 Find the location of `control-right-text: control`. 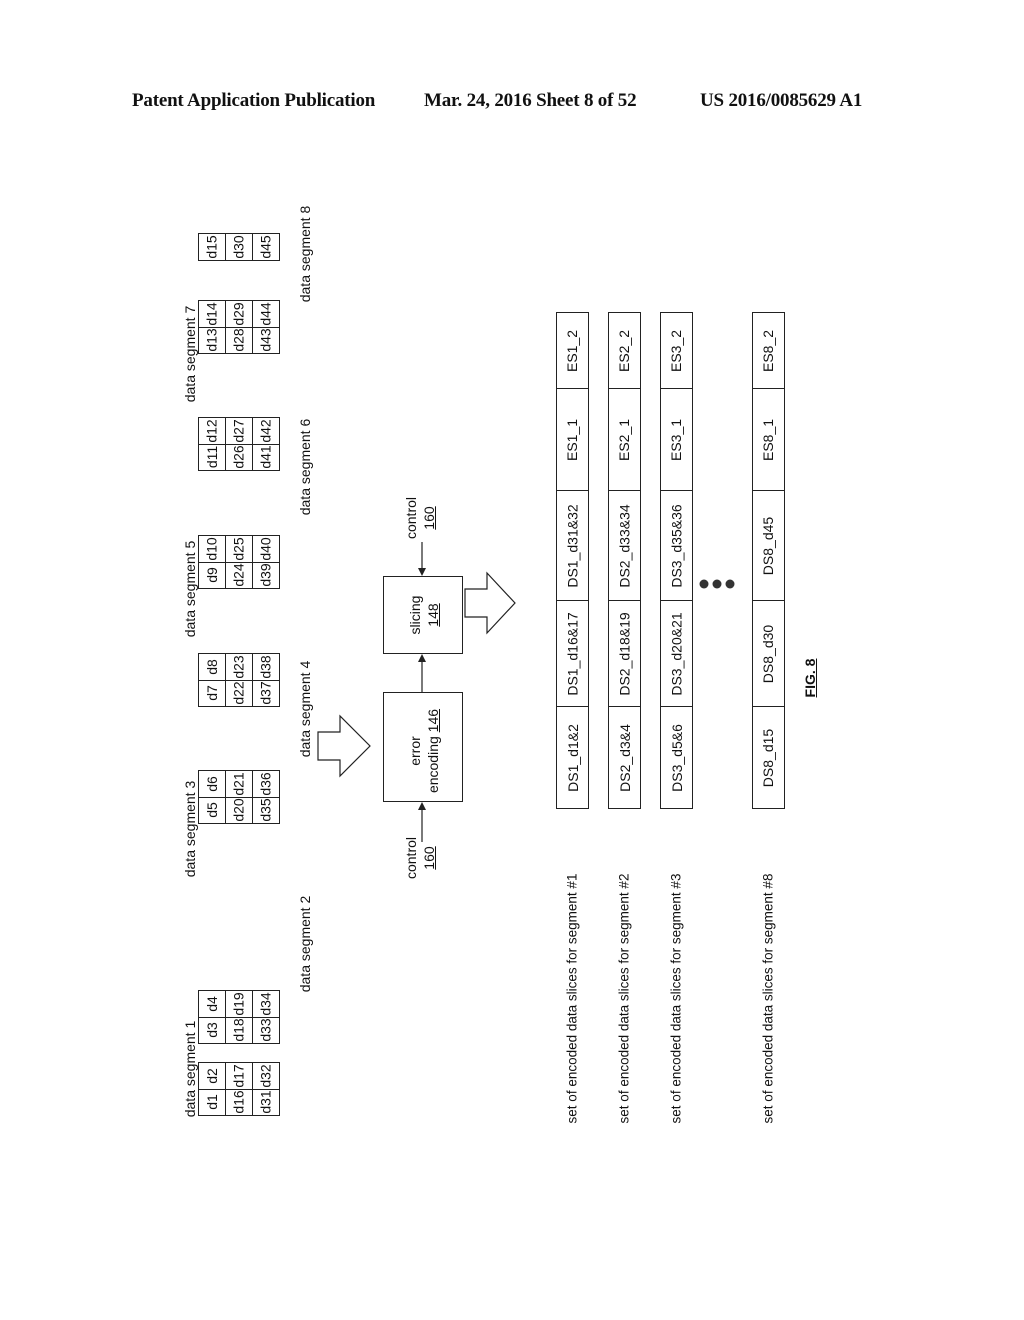

control-right-text: control is located at coordinates (411, 518).